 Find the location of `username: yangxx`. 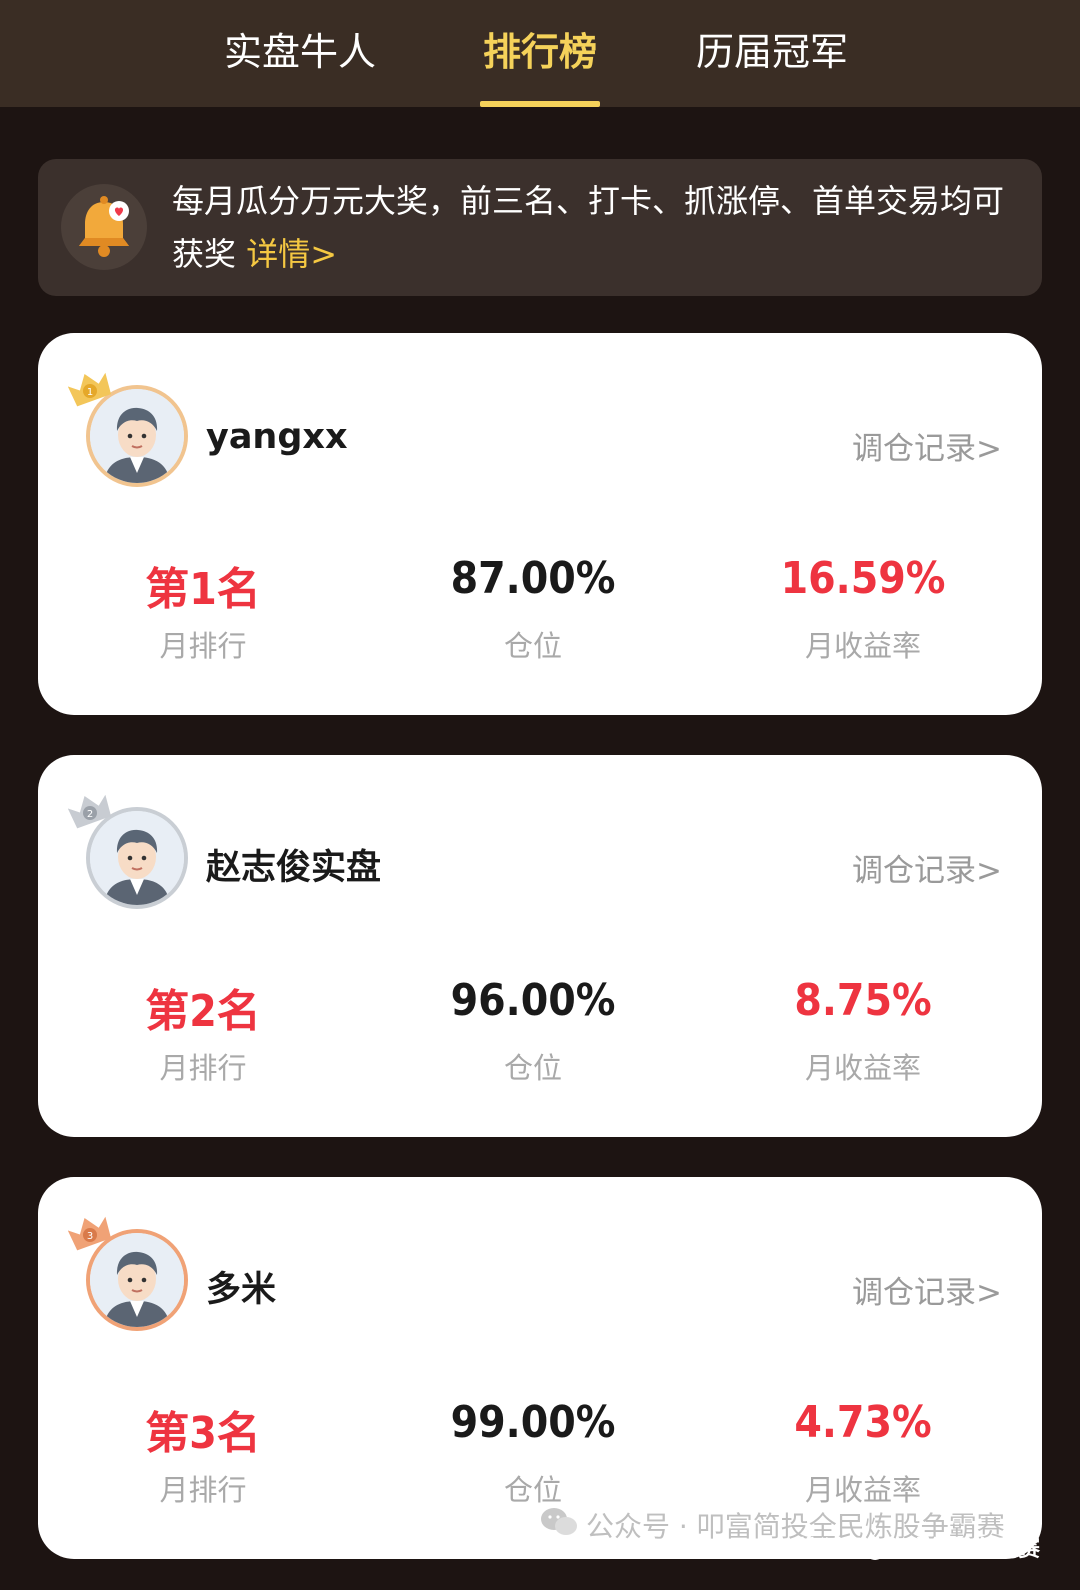

username: yangxx is located at coordinates (277, 437).